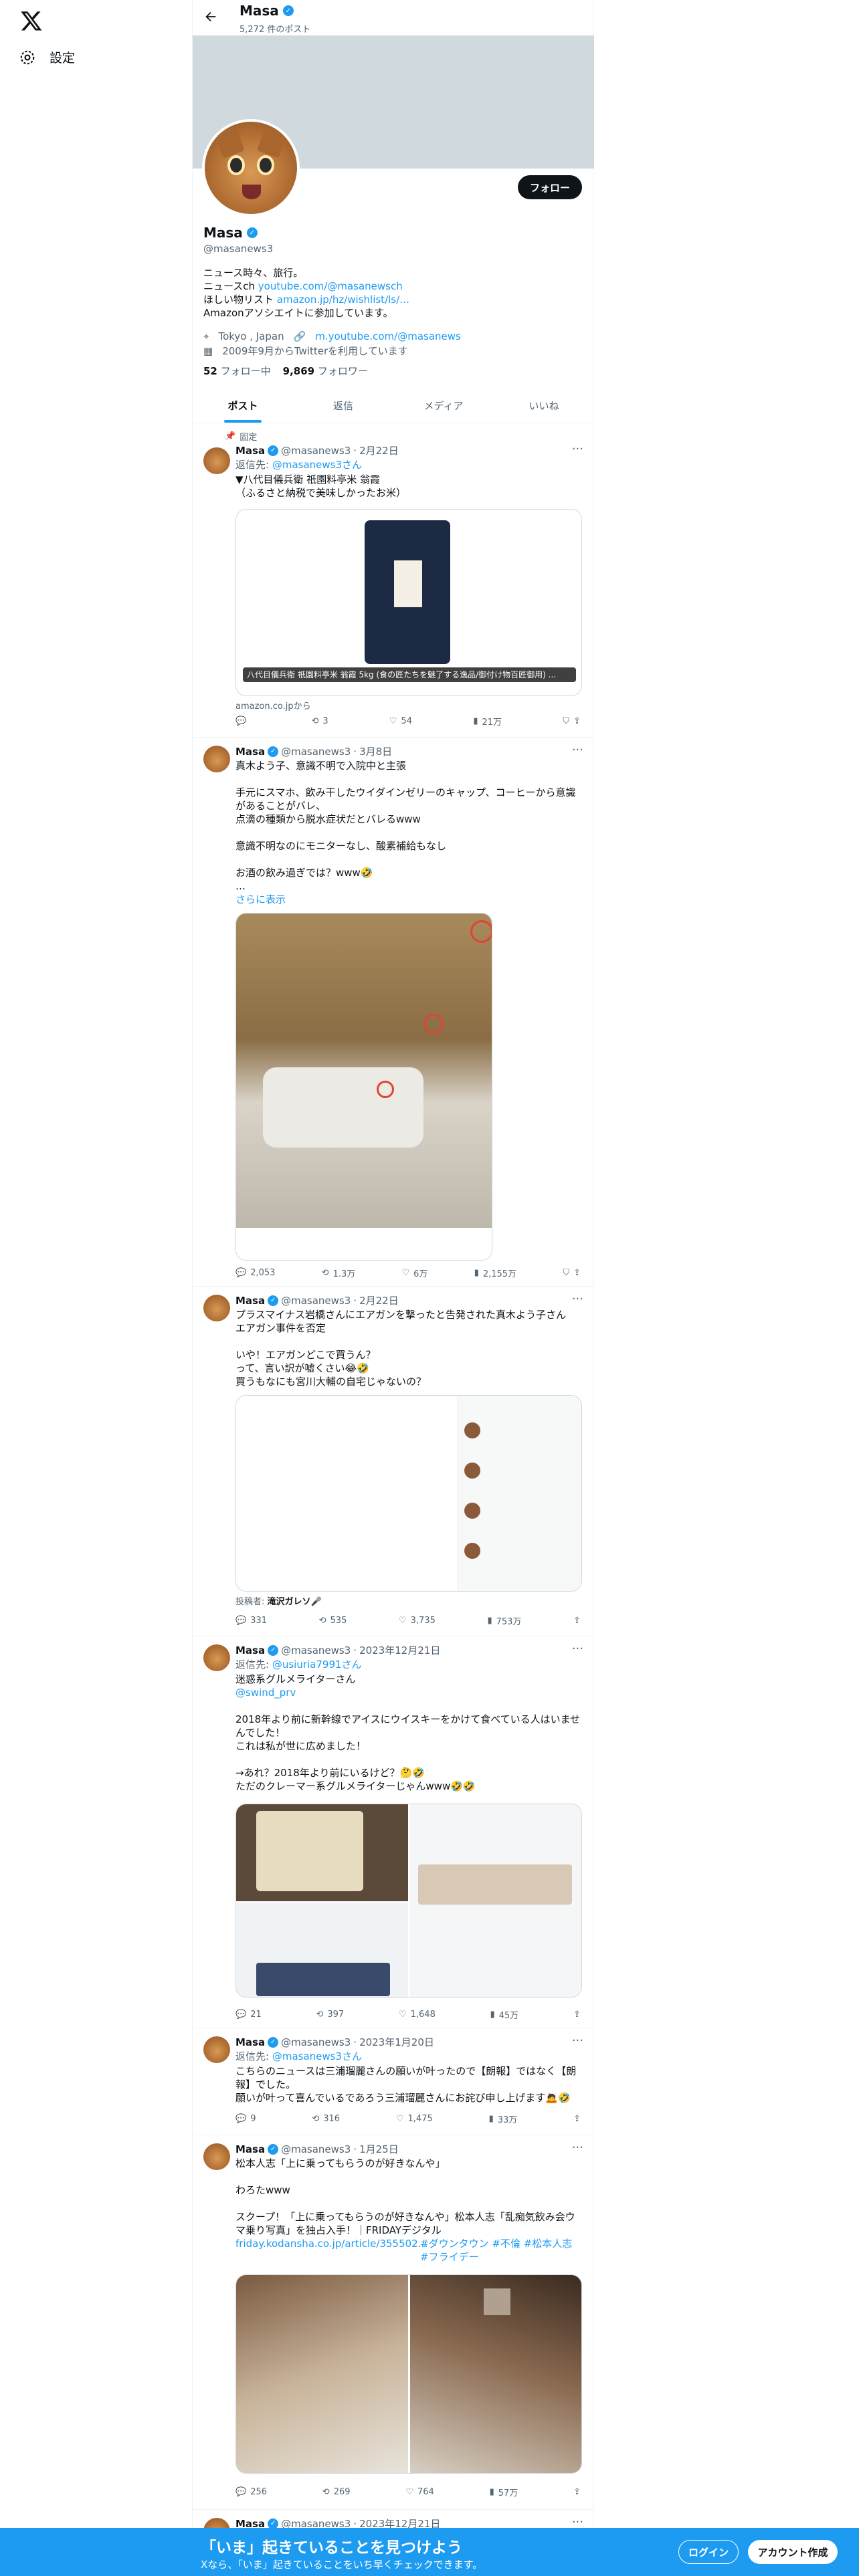 This screenshot has width=859, height=2576. What do you see at coordinates (408, 1693) in the screenshot?
I see `mention-link: @swind_prv` at bounding box center [408, 1693].